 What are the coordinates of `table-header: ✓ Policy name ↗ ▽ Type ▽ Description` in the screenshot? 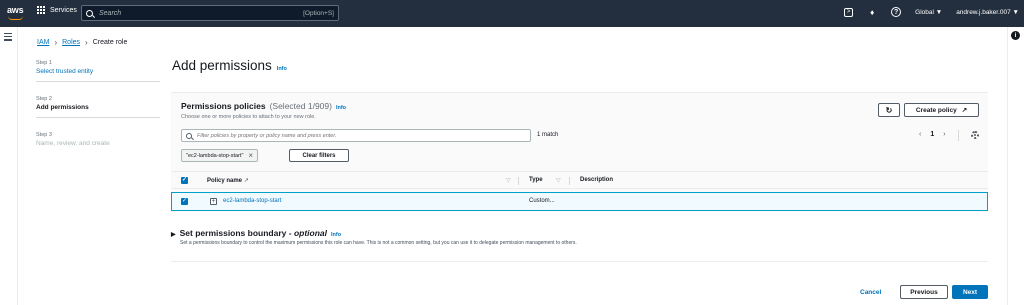 It's located at (579, 180).